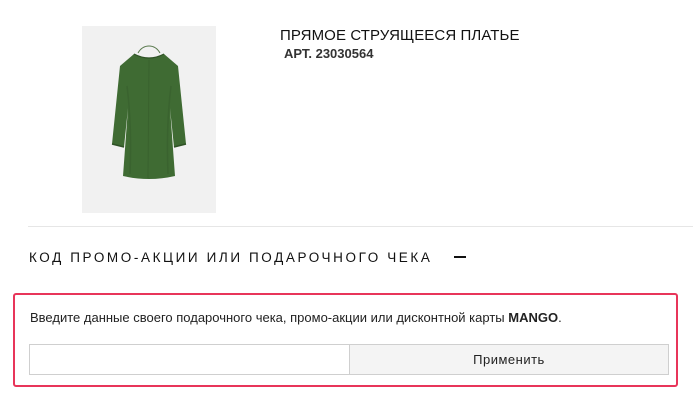 Image resolution: width=693 pixels, height=399 pixels. I want to click on product-image, so click(149, 119).